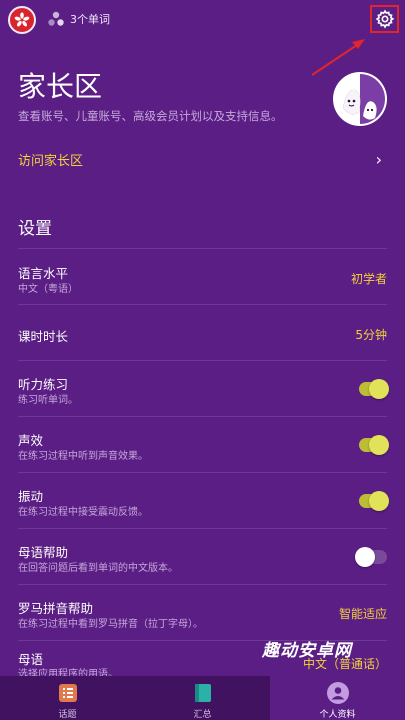  I want to click on setting-label: 课时时长, so click(43, 336).